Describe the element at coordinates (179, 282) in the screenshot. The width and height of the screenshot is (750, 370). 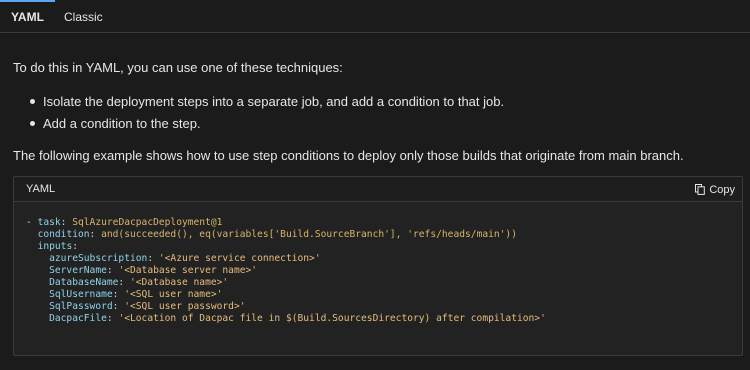
I see `code-value: '<Database name>'` at that location.